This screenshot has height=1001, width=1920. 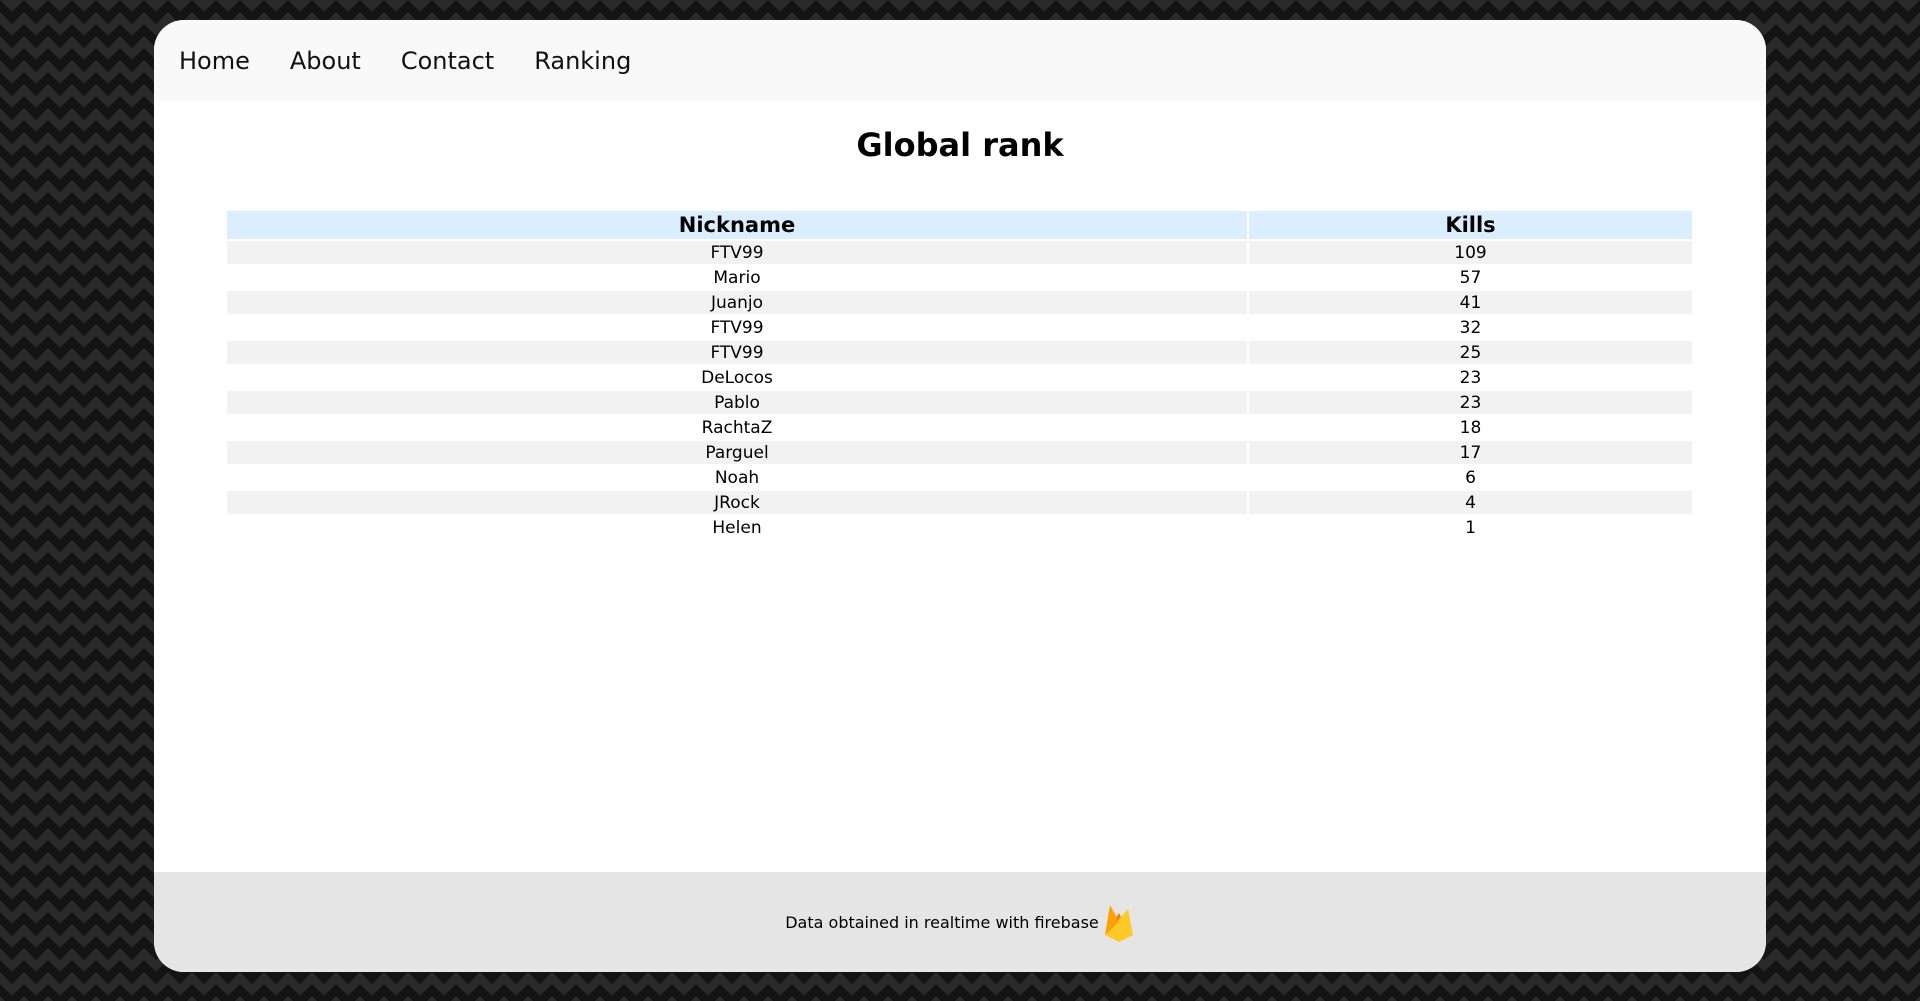 What do you see at coordinates (1470, 225) in the screenshot?
I see `header-kills: Kills` at bounding box center [1470, 225].